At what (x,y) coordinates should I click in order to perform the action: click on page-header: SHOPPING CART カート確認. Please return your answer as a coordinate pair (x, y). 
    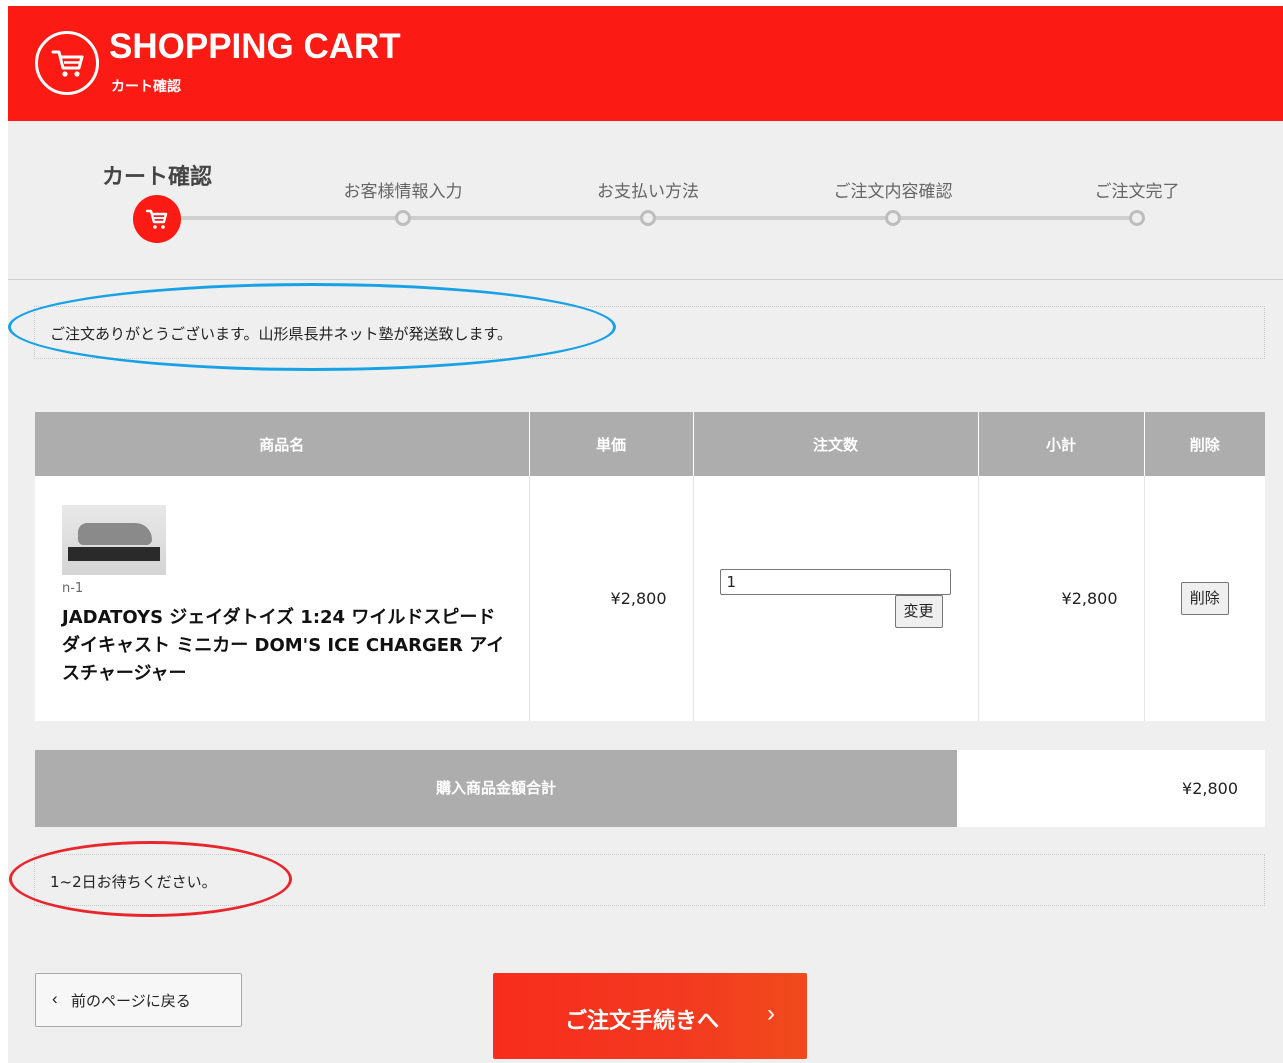
    Looking at the image, I should click on (645, 63).